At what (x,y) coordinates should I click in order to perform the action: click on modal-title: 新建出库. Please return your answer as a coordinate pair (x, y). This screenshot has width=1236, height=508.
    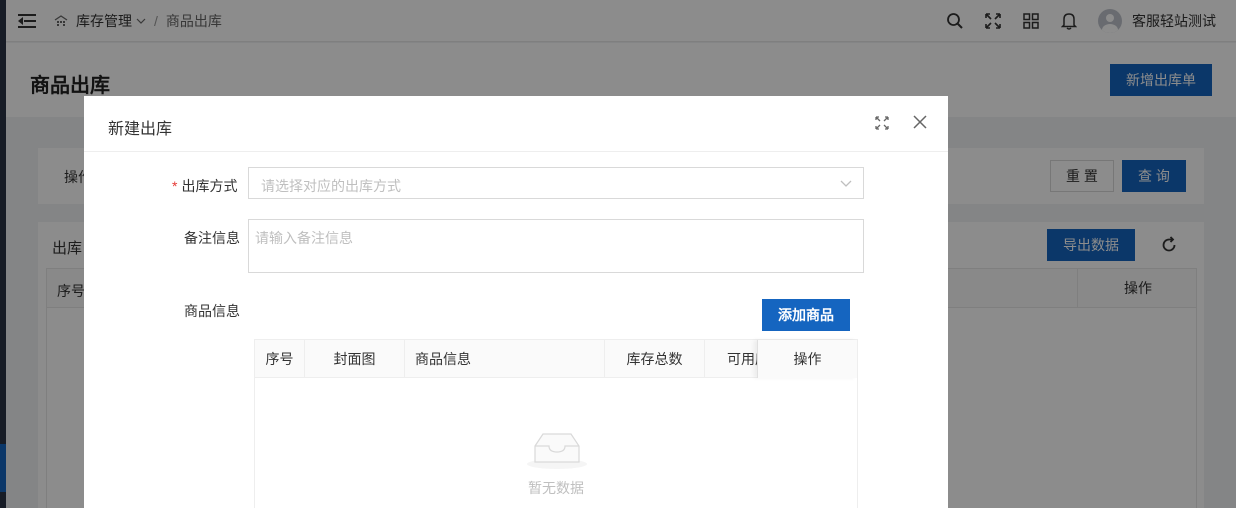
    Looking at the image, I should click on (140, 129).